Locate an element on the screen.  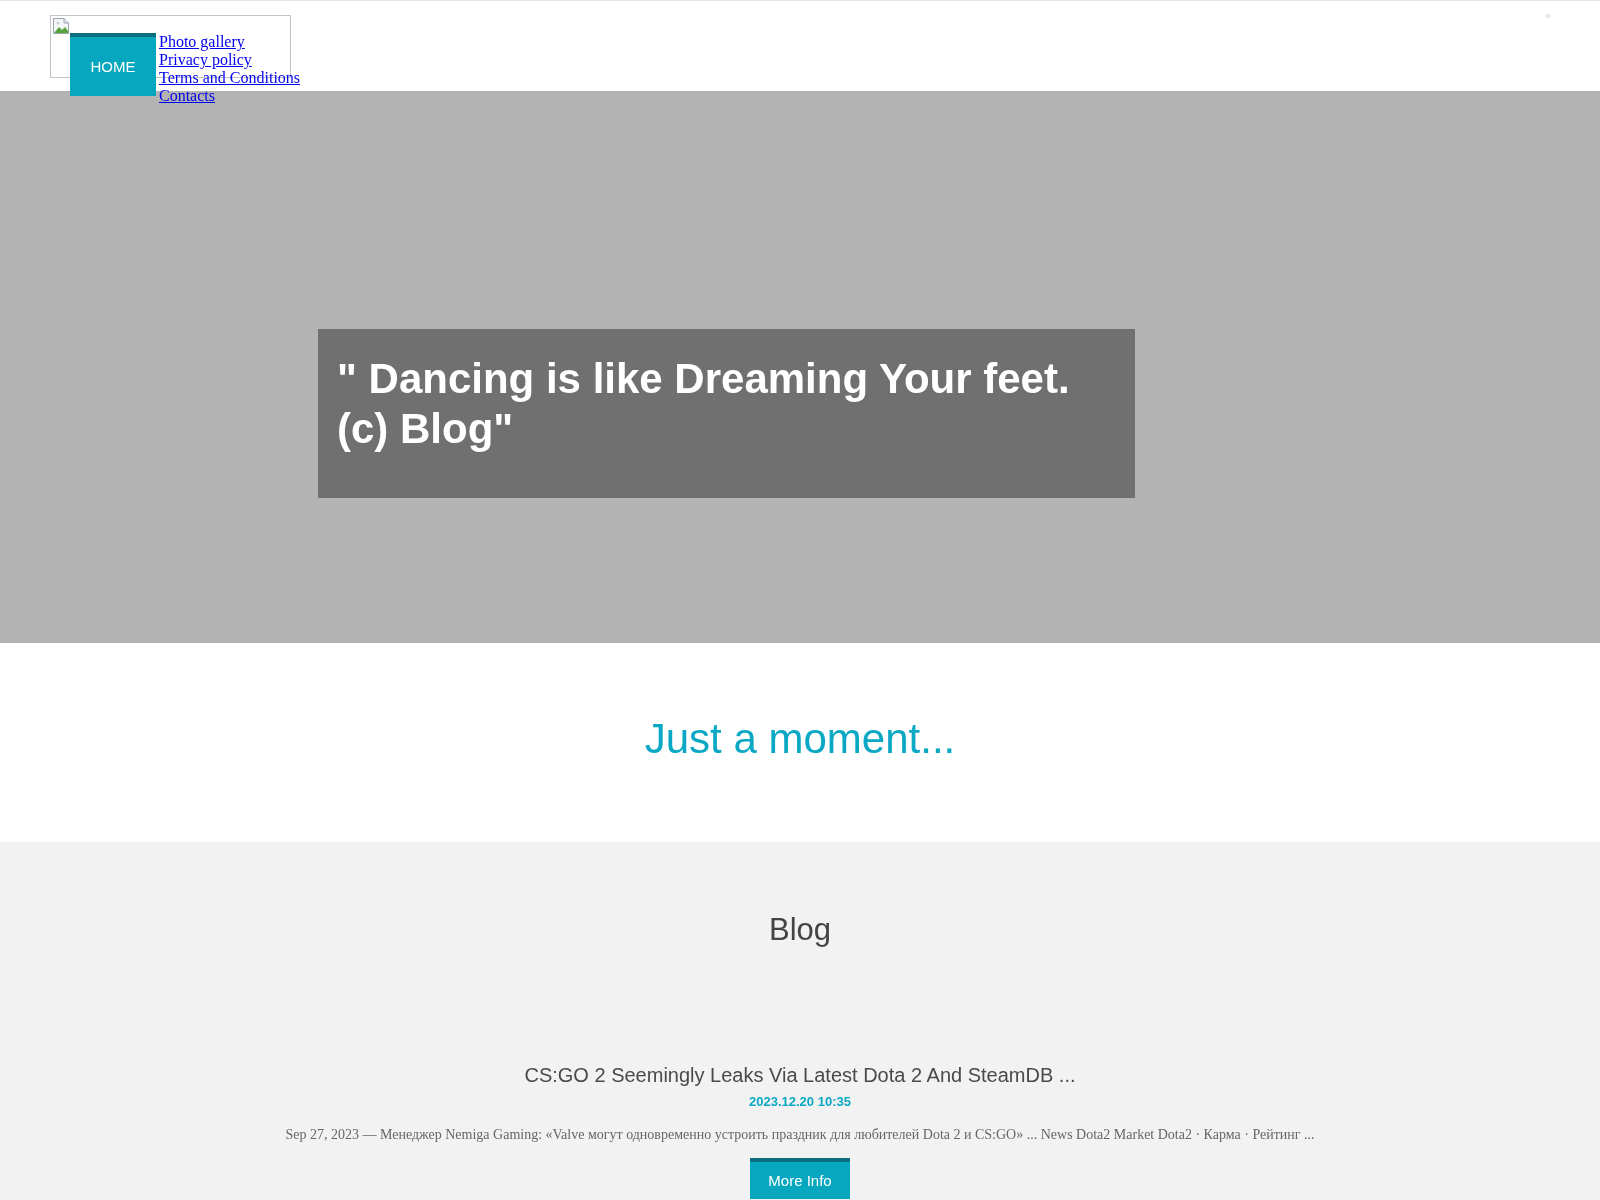
nav-link: Privacy policy is located at coordinates (205, 60).